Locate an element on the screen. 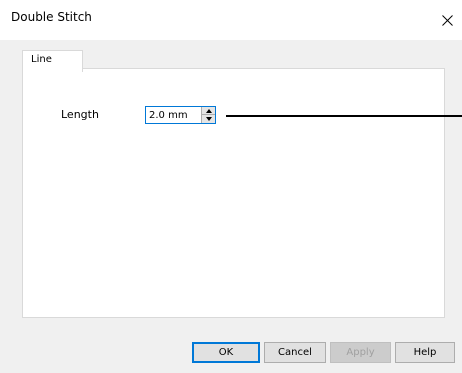 Image resolution: width=462 pixels, height=373 pixels. length-spinner is located at coordinates (208, 115).